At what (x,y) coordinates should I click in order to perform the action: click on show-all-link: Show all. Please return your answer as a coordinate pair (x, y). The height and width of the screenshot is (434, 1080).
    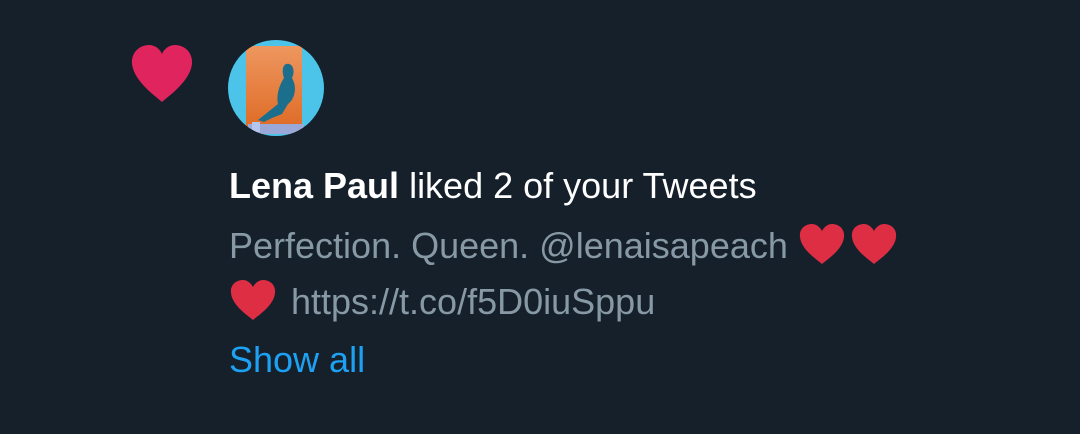
    Looking at the image, I should click on (297, 360).